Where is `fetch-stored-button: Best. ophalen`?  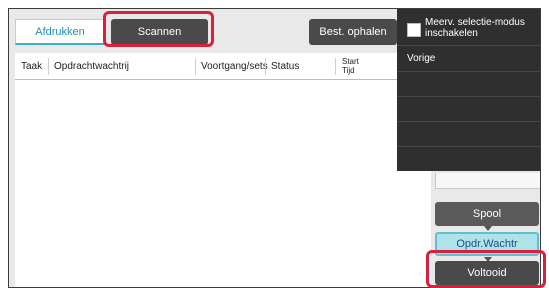 fetch-stored-button: Best. ophalen is located at coordinates (353, 32).